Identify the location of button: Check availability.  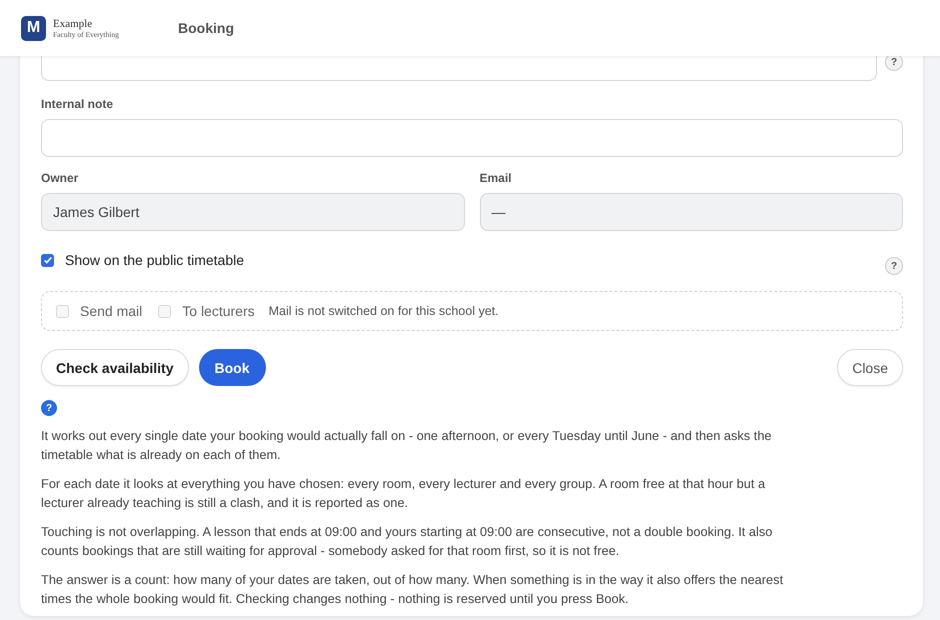
(115, 367).